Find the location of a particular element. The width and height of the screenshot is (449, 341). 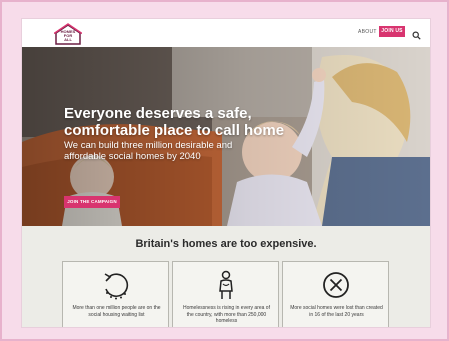

homeless-person-icon is located at coordinates (226, 285).